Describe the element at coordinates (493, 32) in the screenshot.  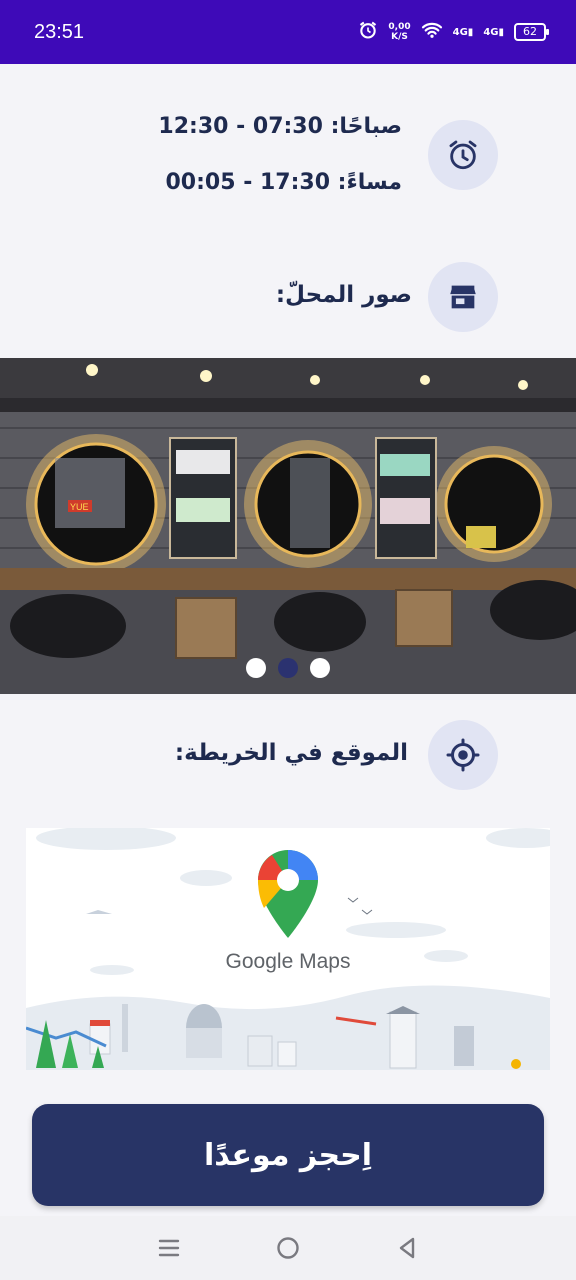
I see `signal-icon-2: 4G▮` at that location.